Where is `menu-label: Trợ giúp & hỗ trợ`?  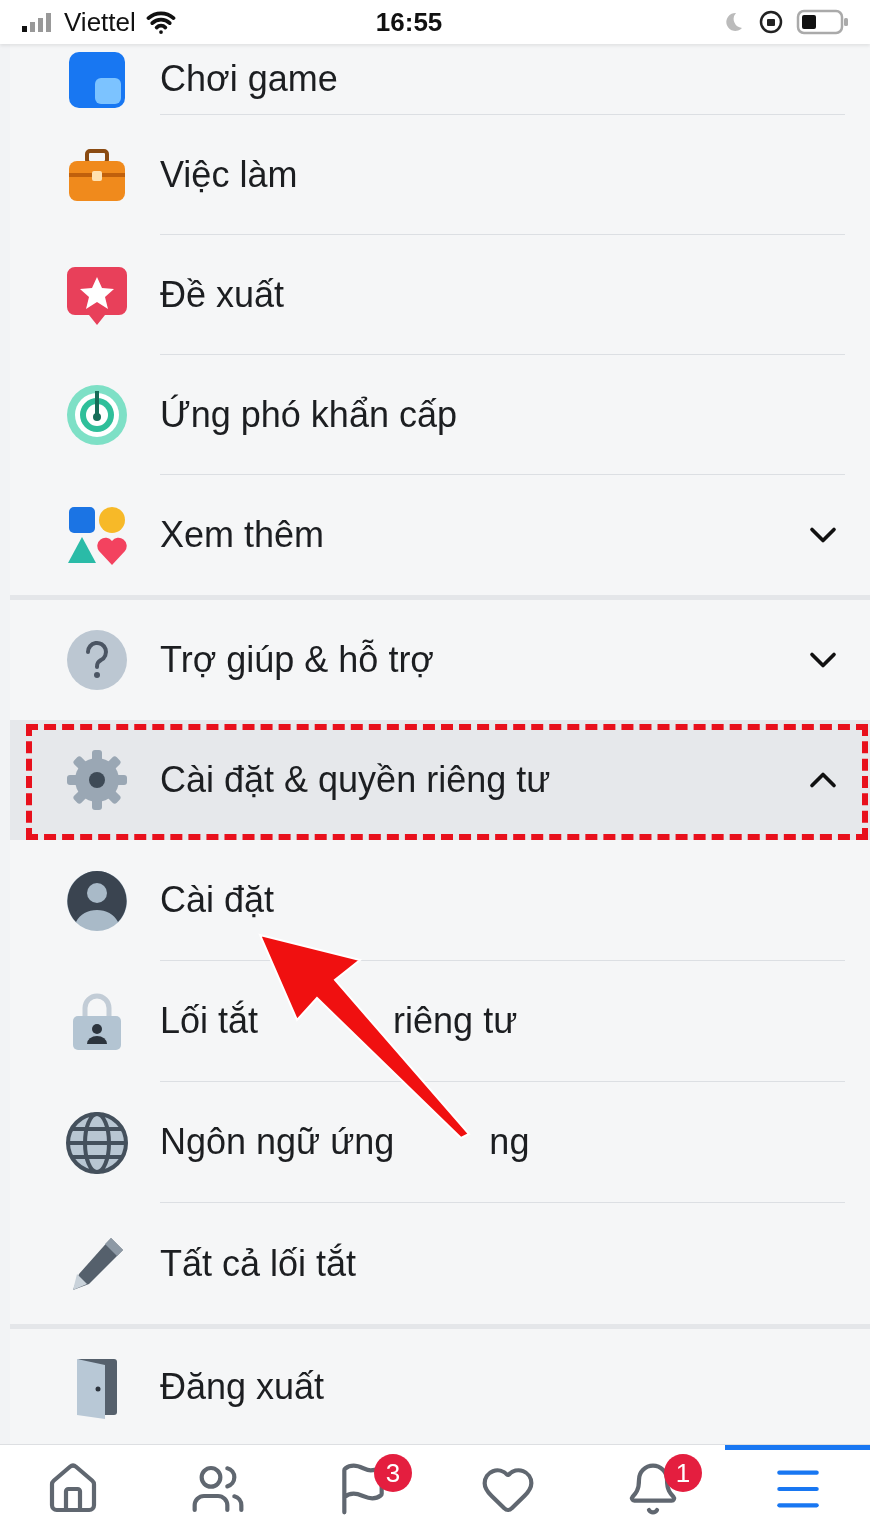 menu-label: Trợ giúp & hỗ trợ is located at coordinates (297, 660).